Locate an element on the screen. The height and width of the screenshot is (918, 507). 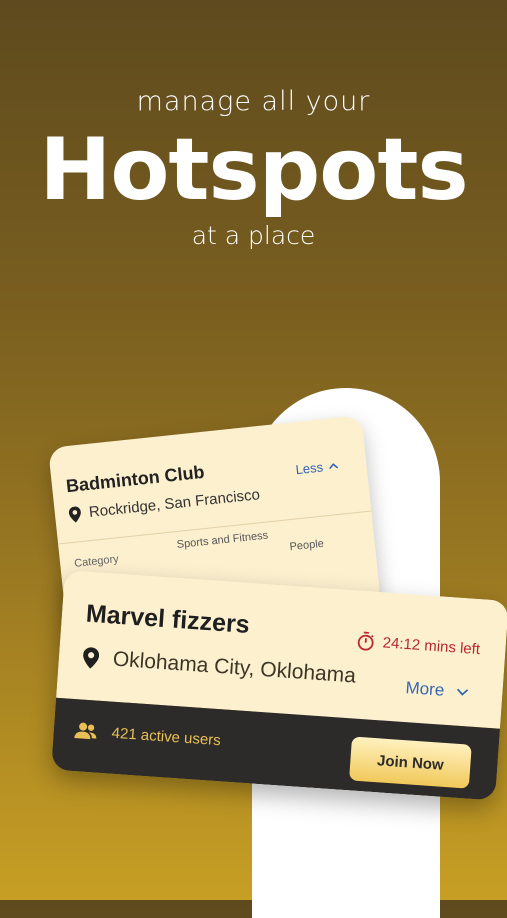
less-toggle: Less is located at coordinates (317, 467).